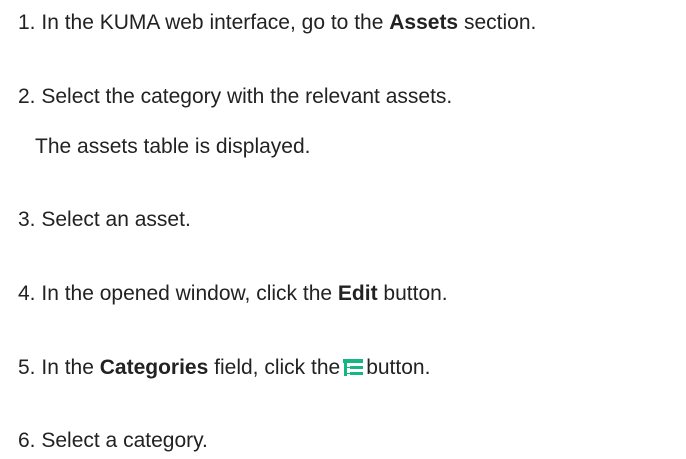 Image resolution: width=686 pixels, height=459 pixels. I want to click on step-text: In the KUMA web interface, go to the, so click(212, 22).